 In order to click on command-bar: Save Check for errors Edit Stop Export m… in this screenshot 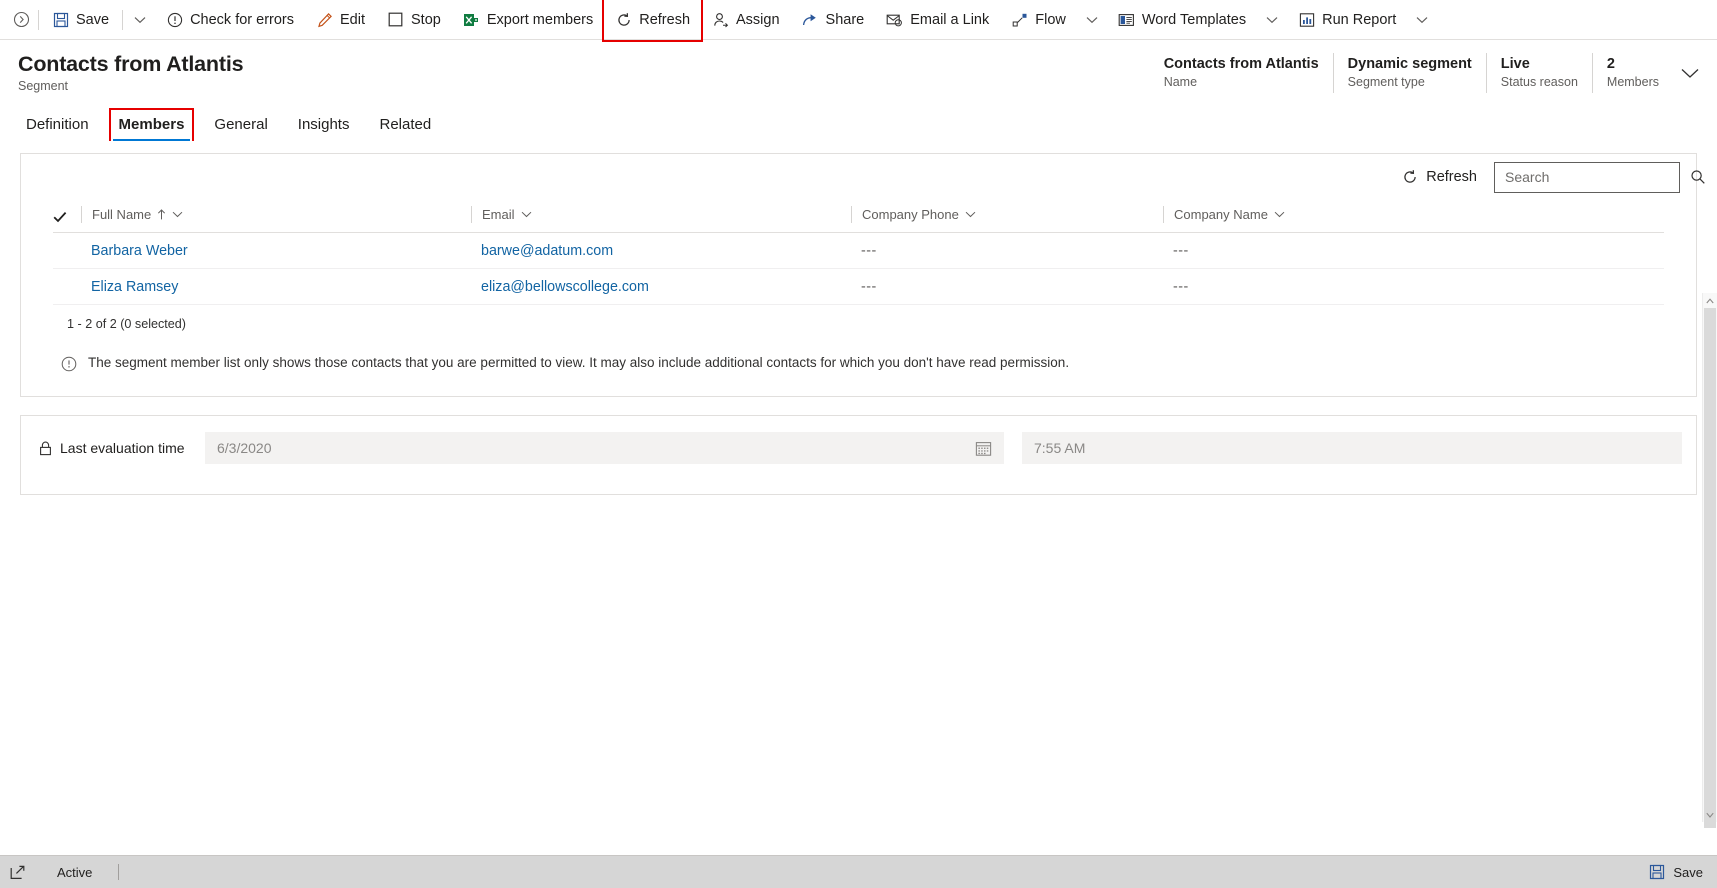, I will do `click(858, 21)`.